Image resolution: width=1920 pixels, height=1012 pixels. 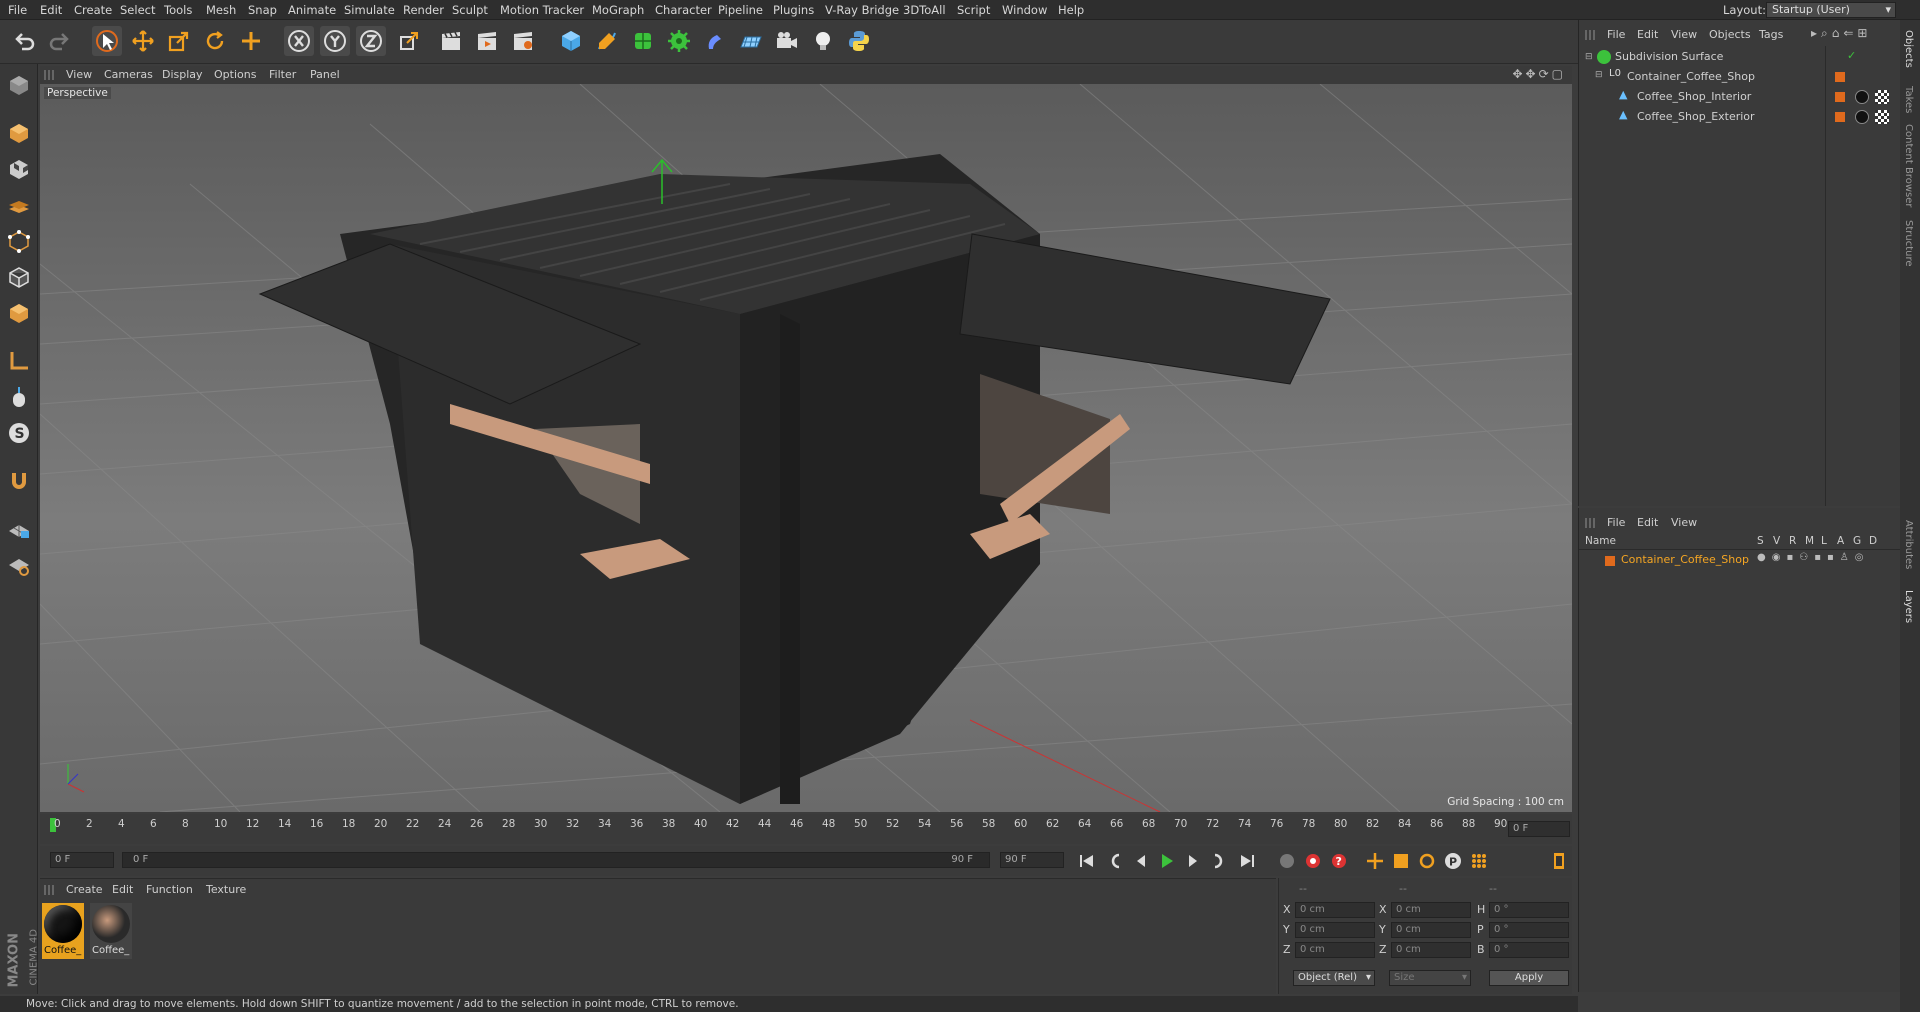 I want to click on tree-item-exterior: Coffee_Shop_Exterior, so click(x=1696, y=116).